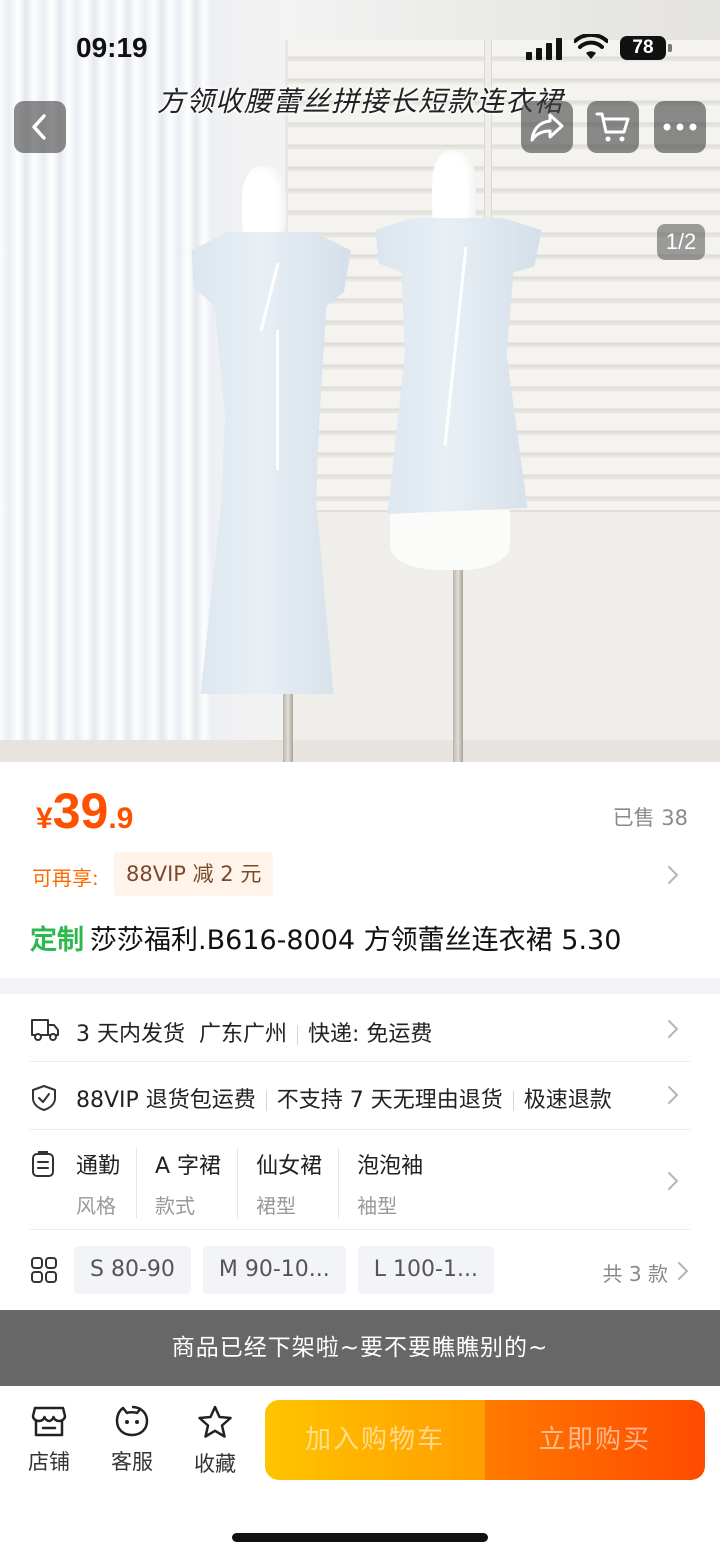  Describe the element at coordinates (194, 874) in the screenshot. I see `vip-discount-badge: 88VIP 减 2 元` at that location.